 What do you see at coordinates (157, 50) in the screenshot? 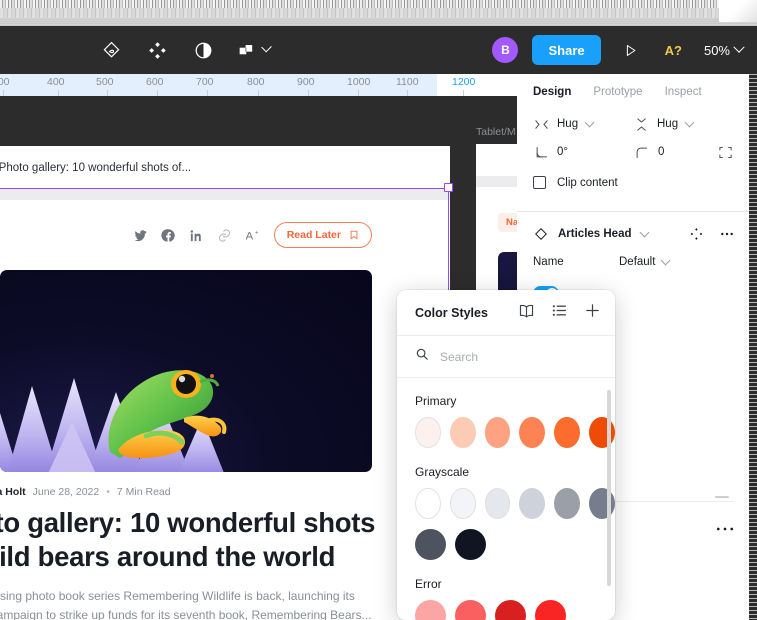
I see `component-icon` at bounding box center [157, 50].